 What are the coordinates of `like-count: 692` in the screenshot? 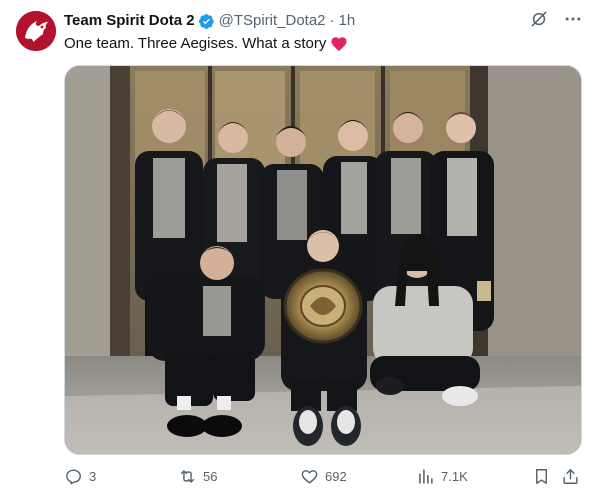 It's located at (336, 476).